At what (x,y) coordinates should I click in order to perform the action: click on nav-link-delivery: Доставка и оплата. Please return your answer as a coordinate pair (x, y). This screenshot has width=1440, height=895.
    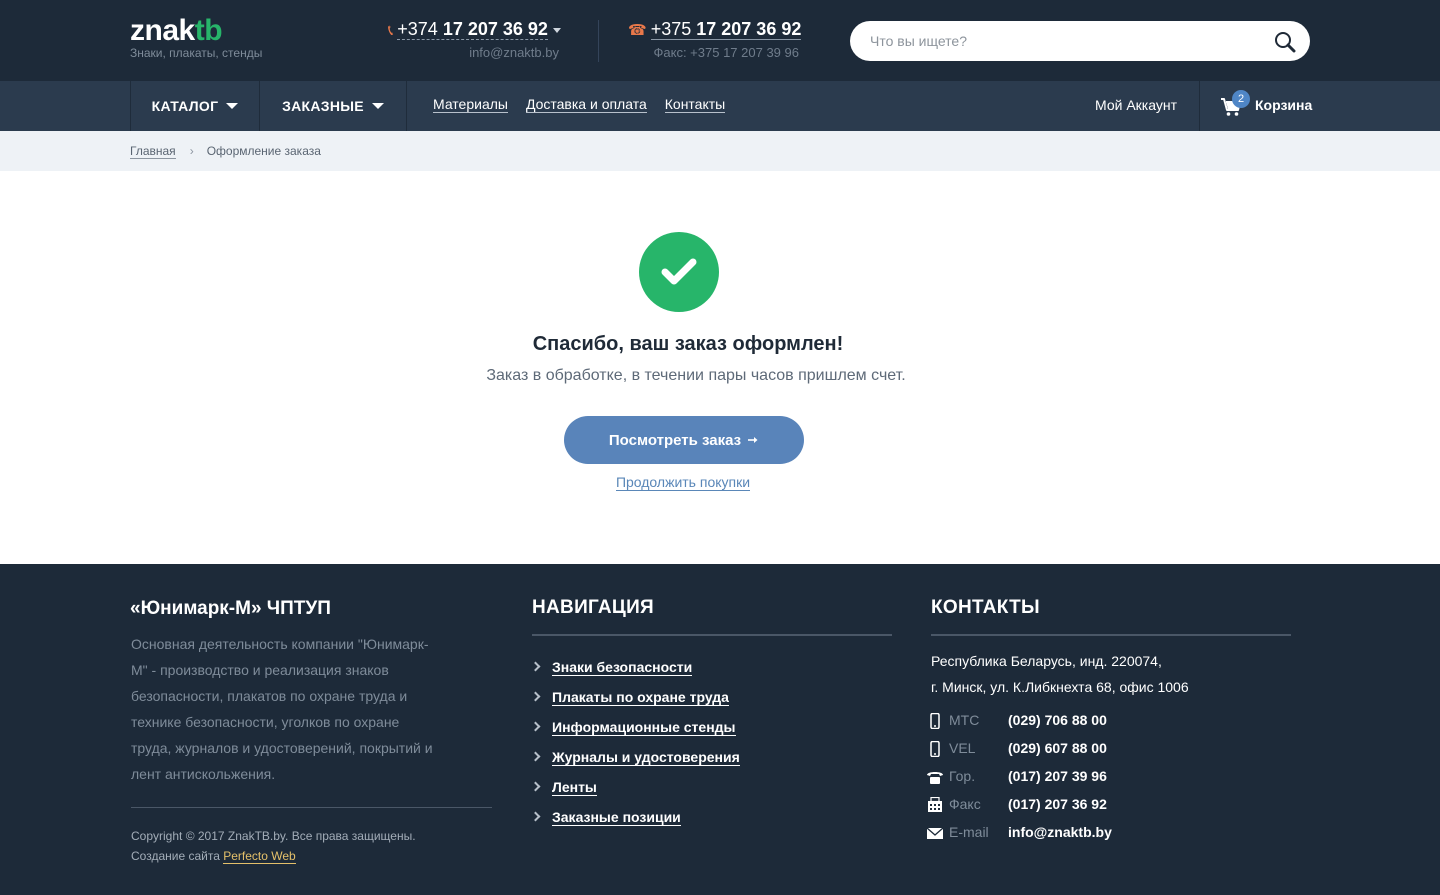
    Looking at the image, I should click on (586, 104).